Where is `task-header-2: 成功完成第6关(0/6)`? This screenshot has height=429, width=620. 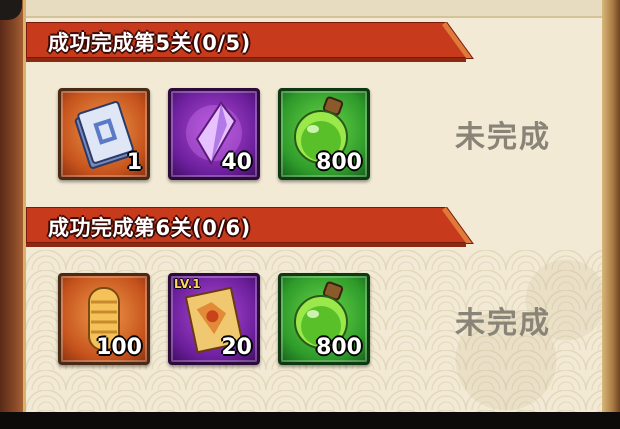
task-header-2: 成功完成第6关(0/6) is located at coordinates (251, 228).